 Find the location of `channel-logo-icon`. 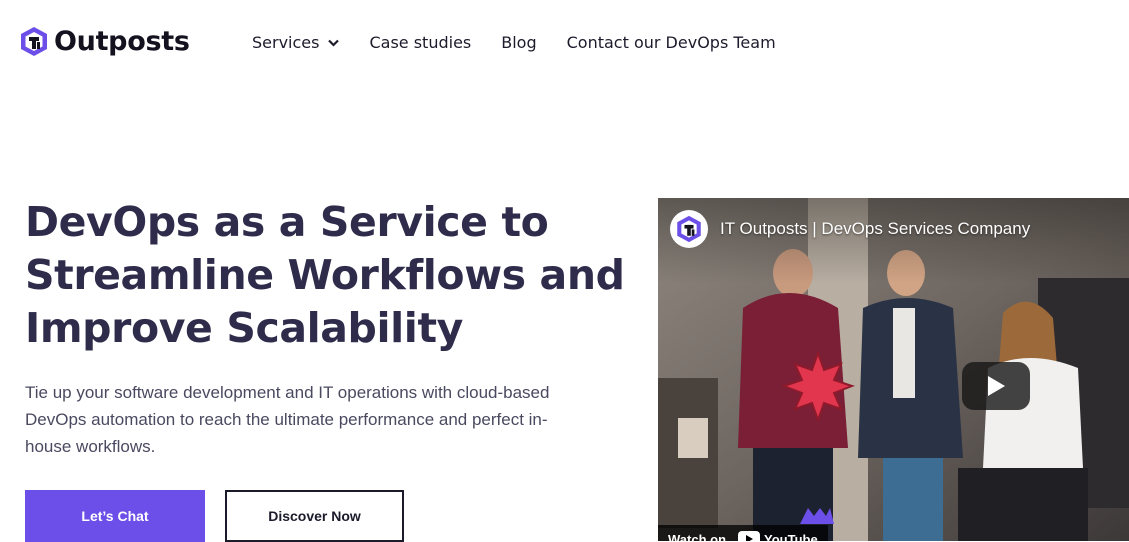

channel-logo-icon is located at coordinates (689, 229).